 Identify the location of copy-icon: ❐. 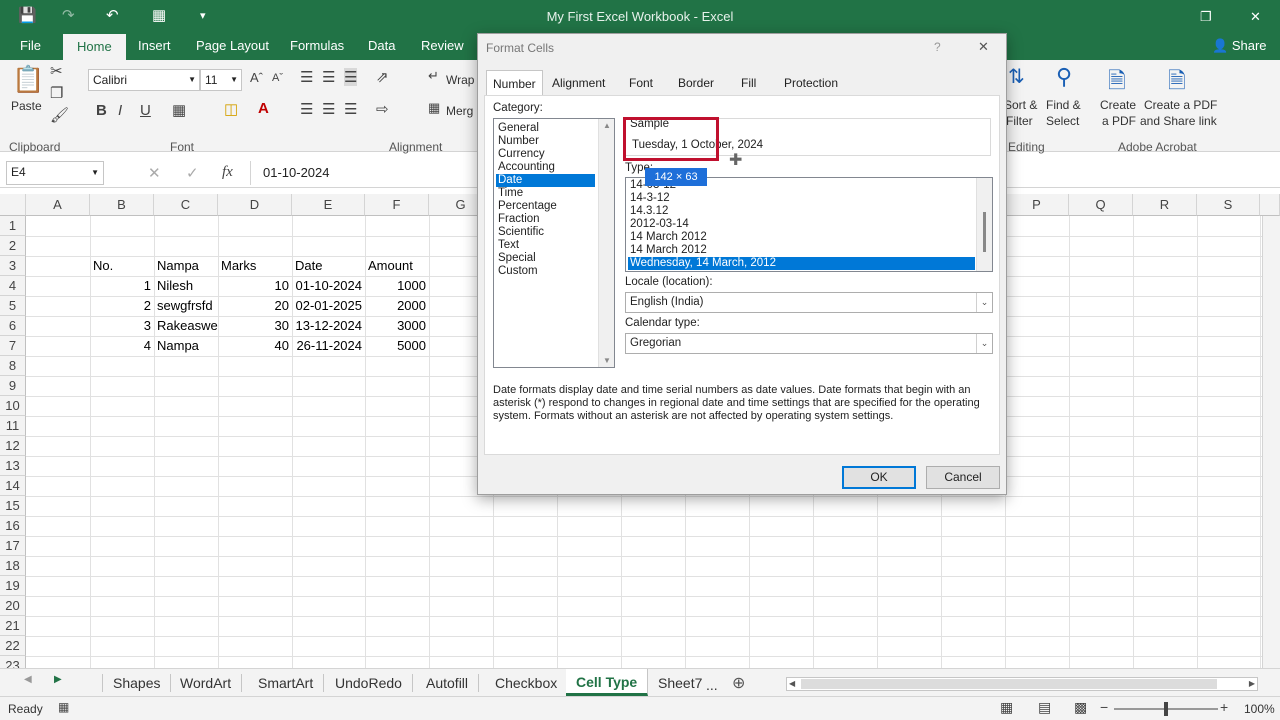
(56, 93).